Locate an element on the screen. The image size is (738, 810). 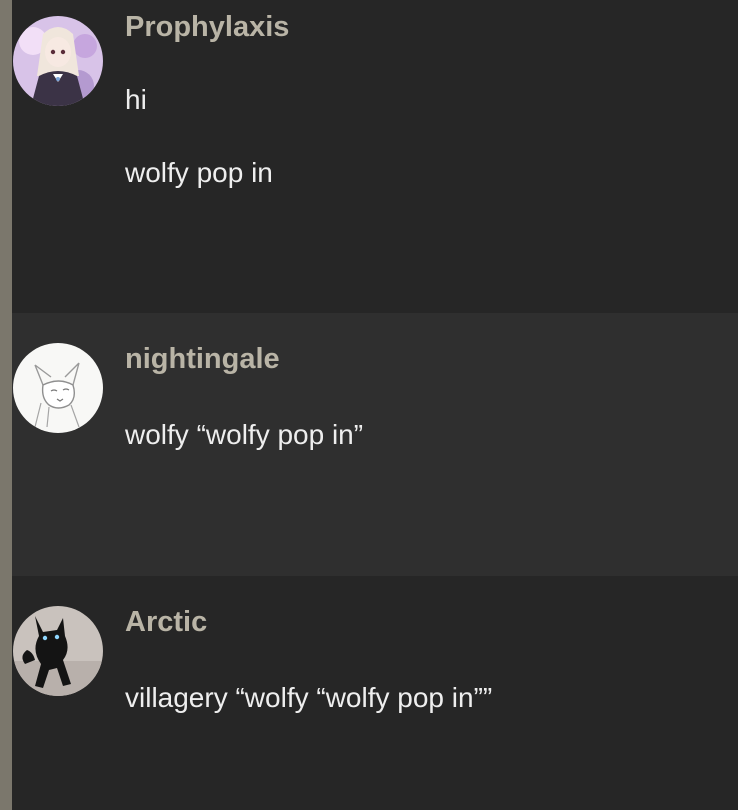
message-text: wolfy “wolfy pop in” is located at coordinates (244, 434).